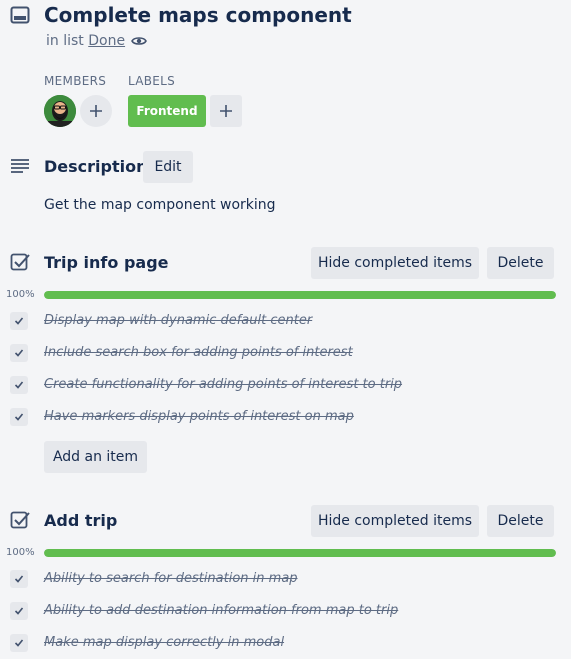 This screenshot has height=659, width=571. Describe the element at coordinates (65, 41) in the screenshot. I see `in-list-prefix: in list` at that location.